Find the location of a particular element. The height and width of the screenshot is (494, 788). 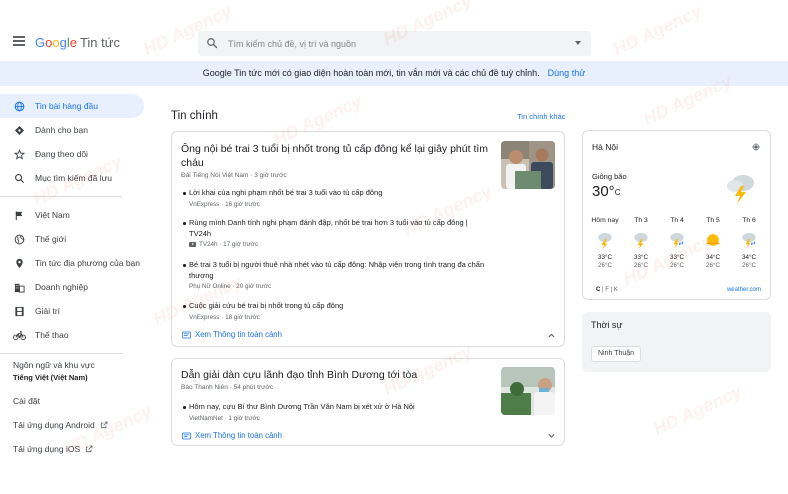

current-temp: 30° is located at coordinates (603, 191).